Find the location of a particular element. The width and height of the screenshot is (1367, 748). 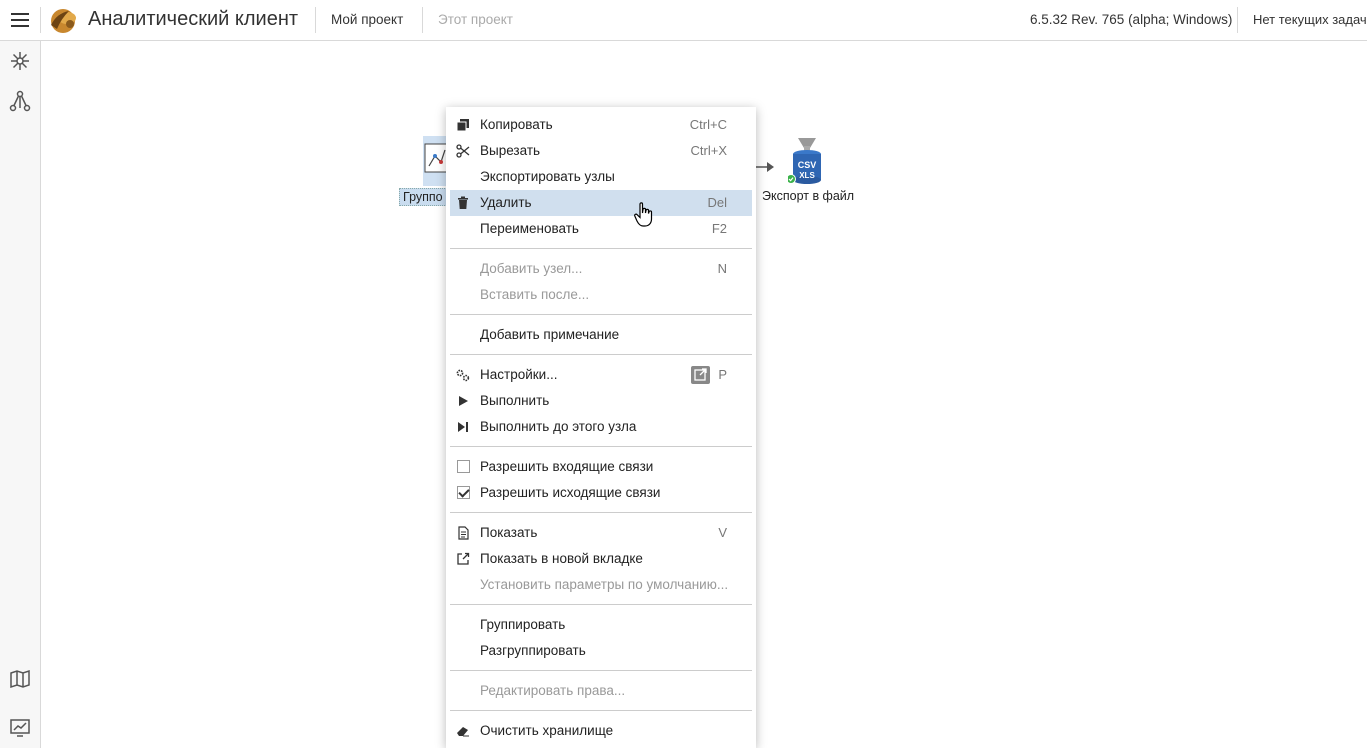

menu-item-label: Разрешить исходящие связи is located at coordinates (570, 492).